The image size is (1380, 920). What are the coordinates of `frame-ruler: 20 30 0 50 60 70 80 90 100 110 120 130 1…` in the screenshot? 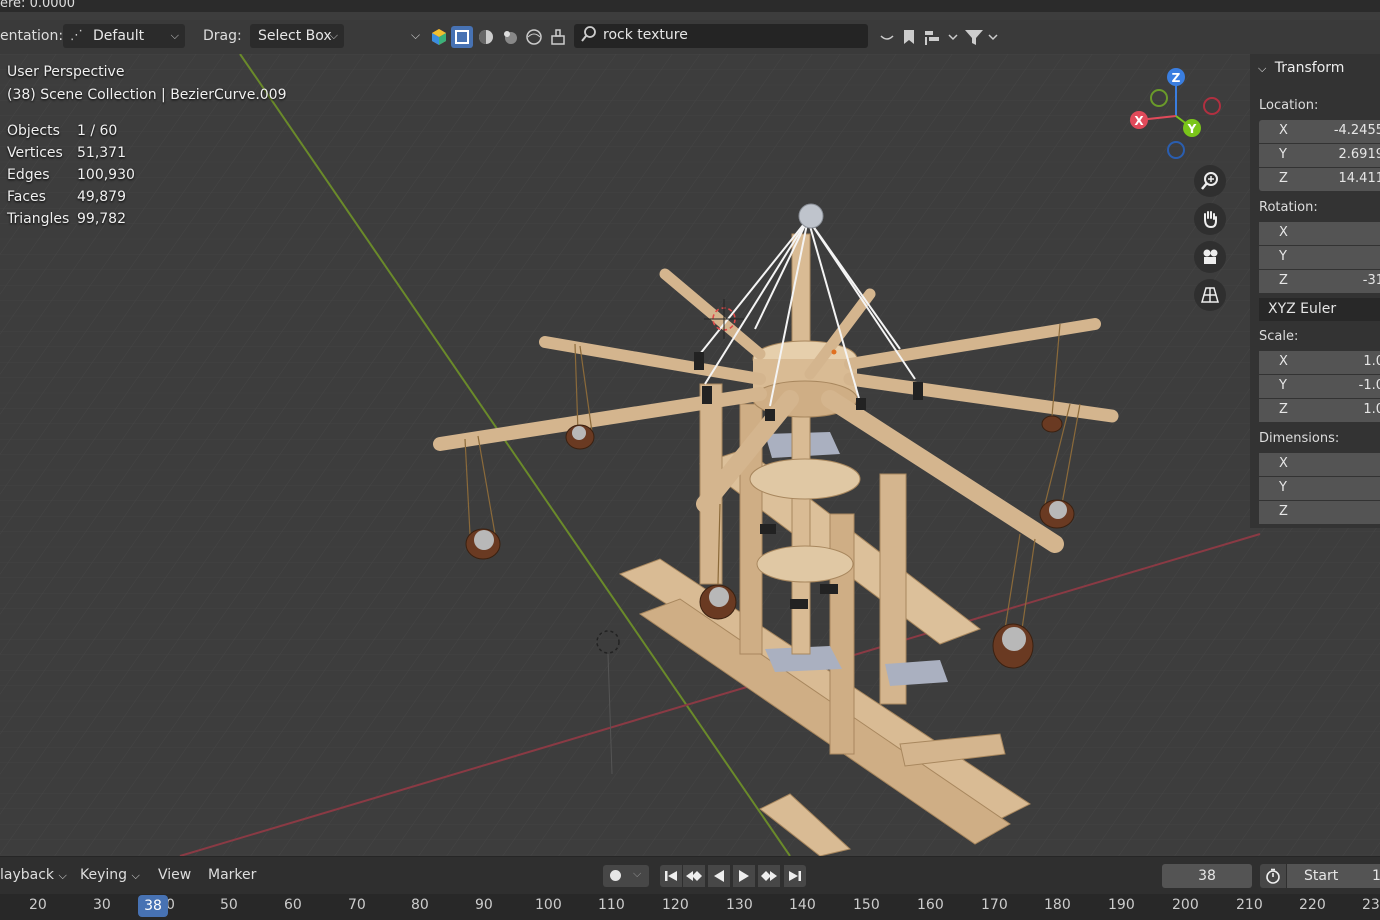 It's located at (690, 907).